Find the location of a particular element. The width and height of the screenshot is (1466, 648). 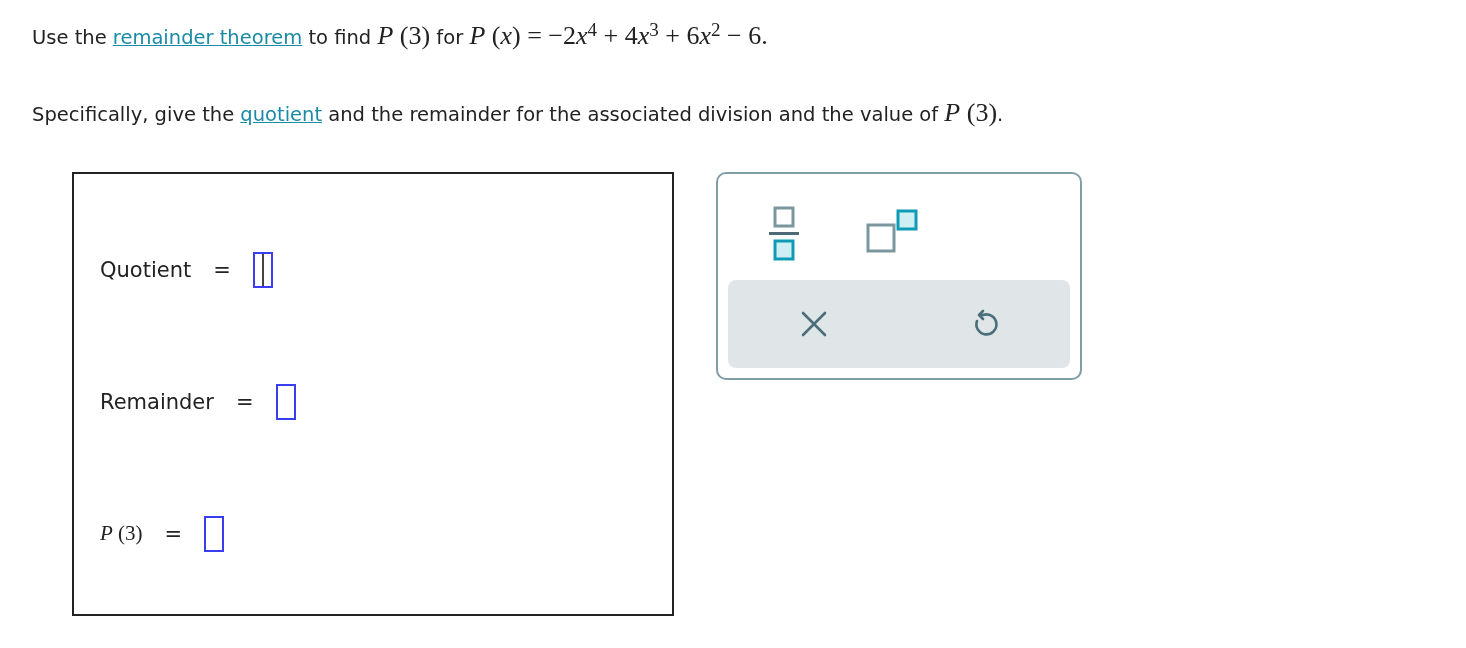

clear-button is located at coordinates (813, 323).